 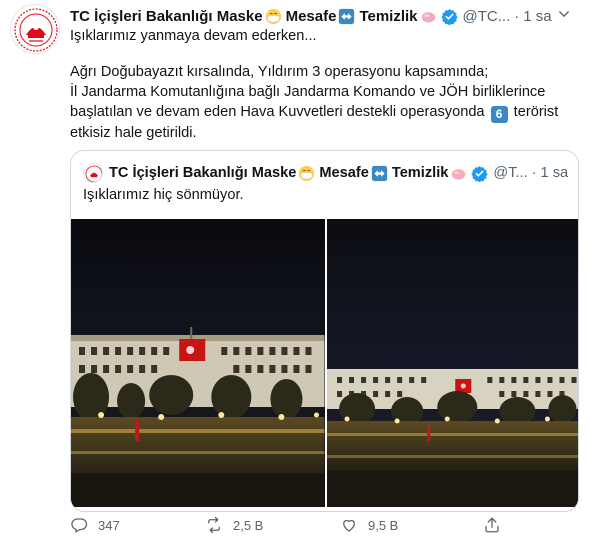 I want to click on tweet-line: etkisiz hale getirildi., so click(x=133, y=133).